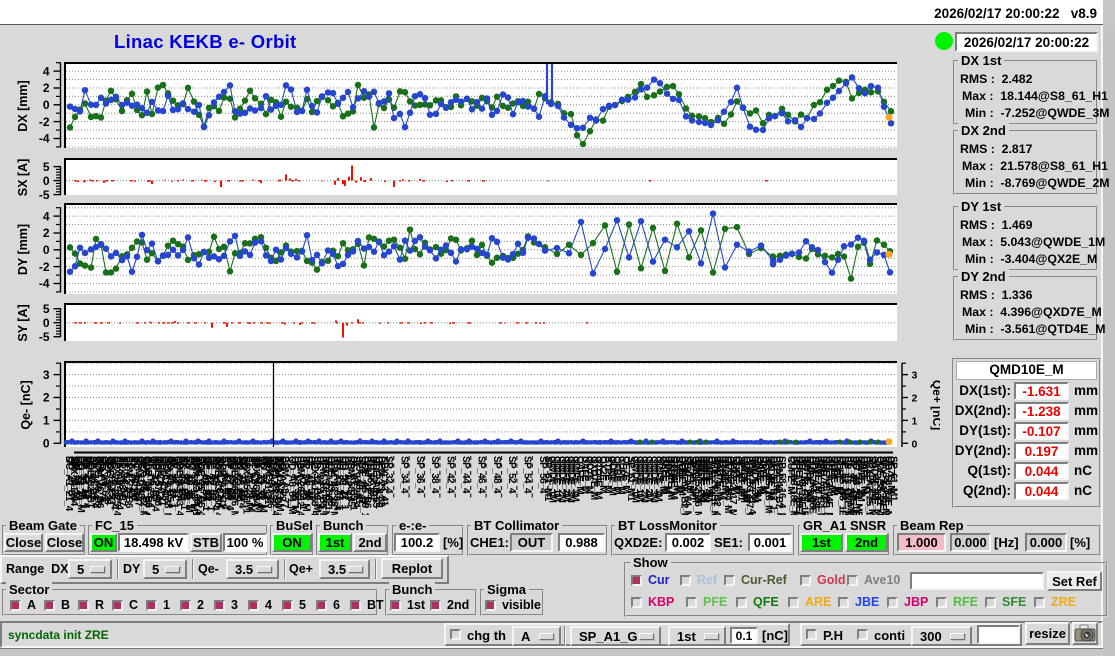 This screenshot has height=656, width=1115. What do you see at coordinates (23, 249) in the screenshot?
I see `svg-text: DY [mm]` at bounding box center [23, 249].